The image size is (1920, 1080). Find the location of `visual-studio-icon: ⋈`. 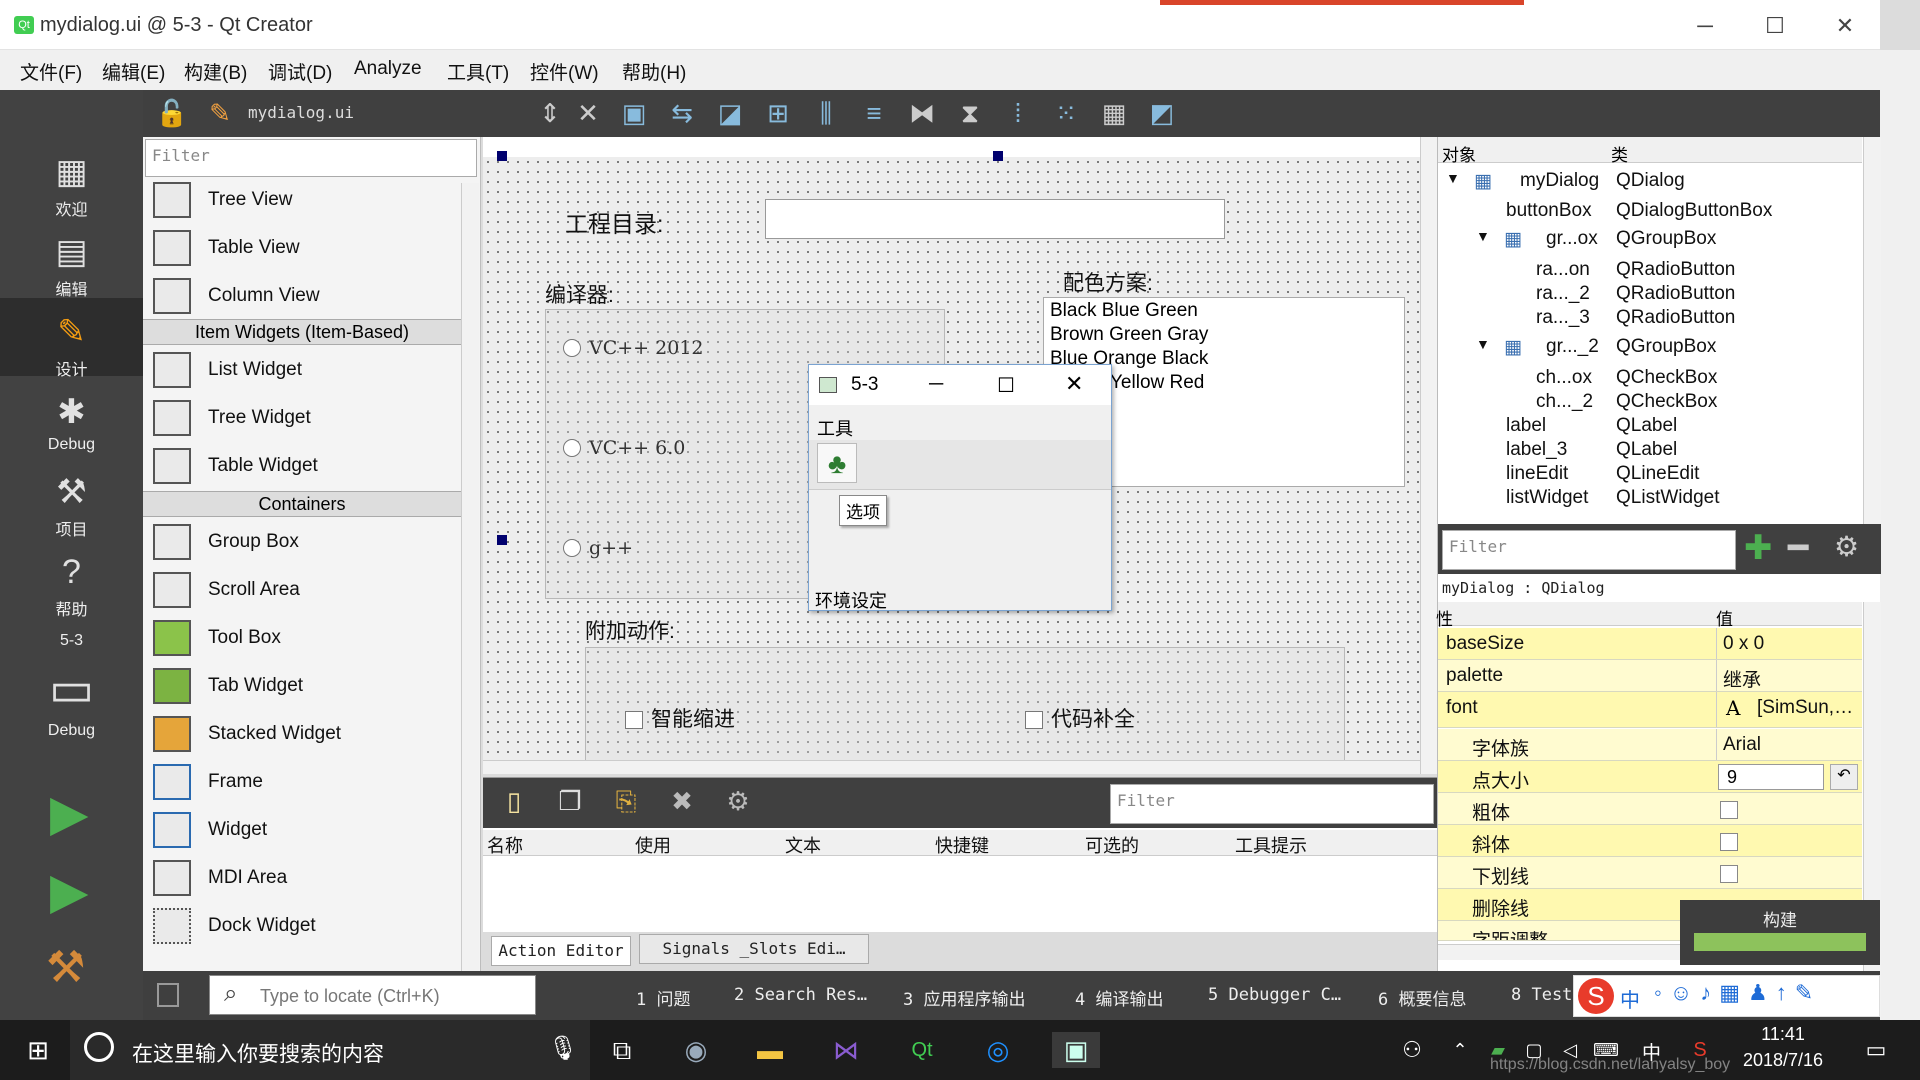

visual-studio-icon: ⋈ is located at coordinates (846, 1050).